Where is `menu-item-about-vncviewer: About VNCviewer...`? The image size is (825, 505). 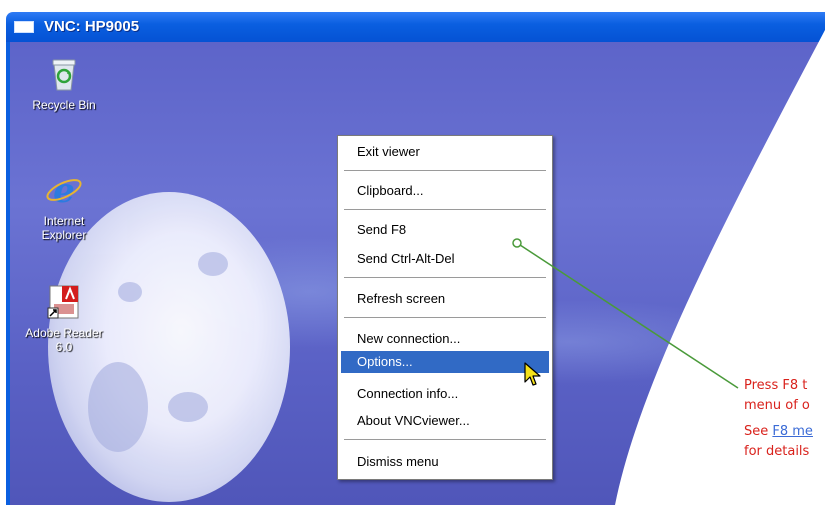
menu-item-about-vncviewer: About VNCviewer... is located at coordinates (445, 421).